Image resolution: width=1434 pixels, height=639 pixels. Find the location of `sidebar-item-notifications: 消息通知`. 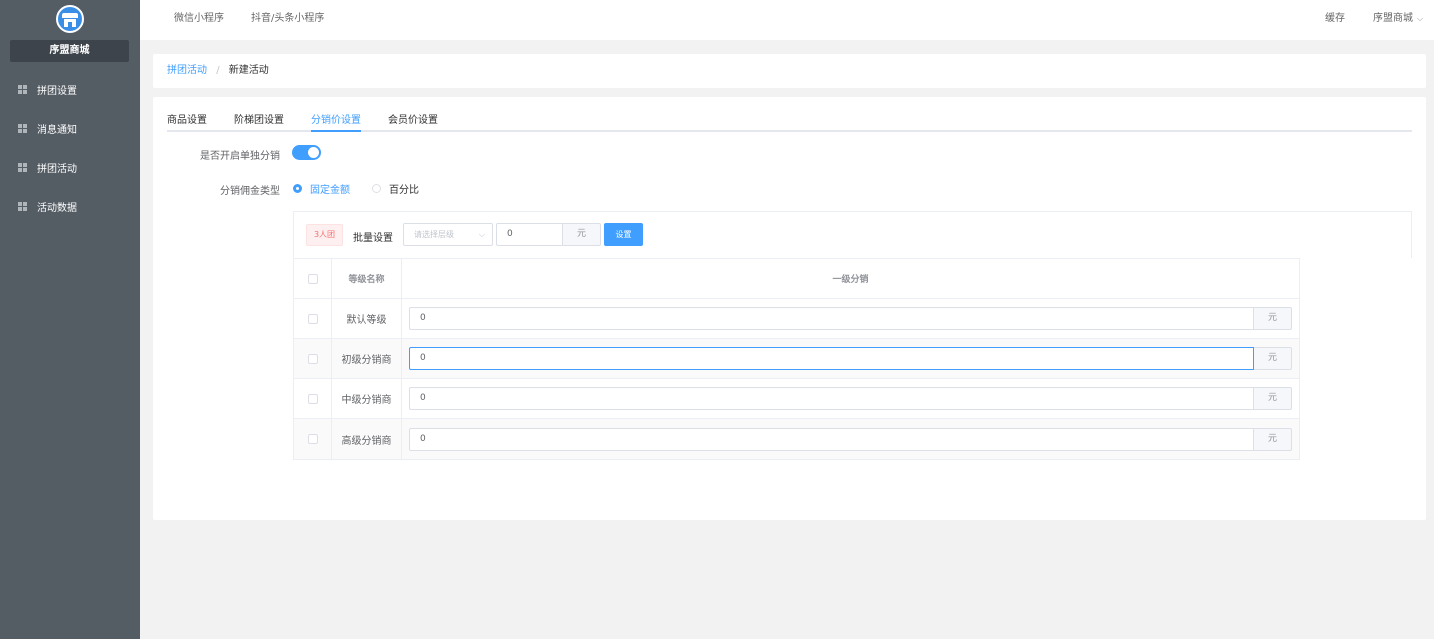

sidebar-item-notifications: 消息通知 is located at coordinates (70, 128).